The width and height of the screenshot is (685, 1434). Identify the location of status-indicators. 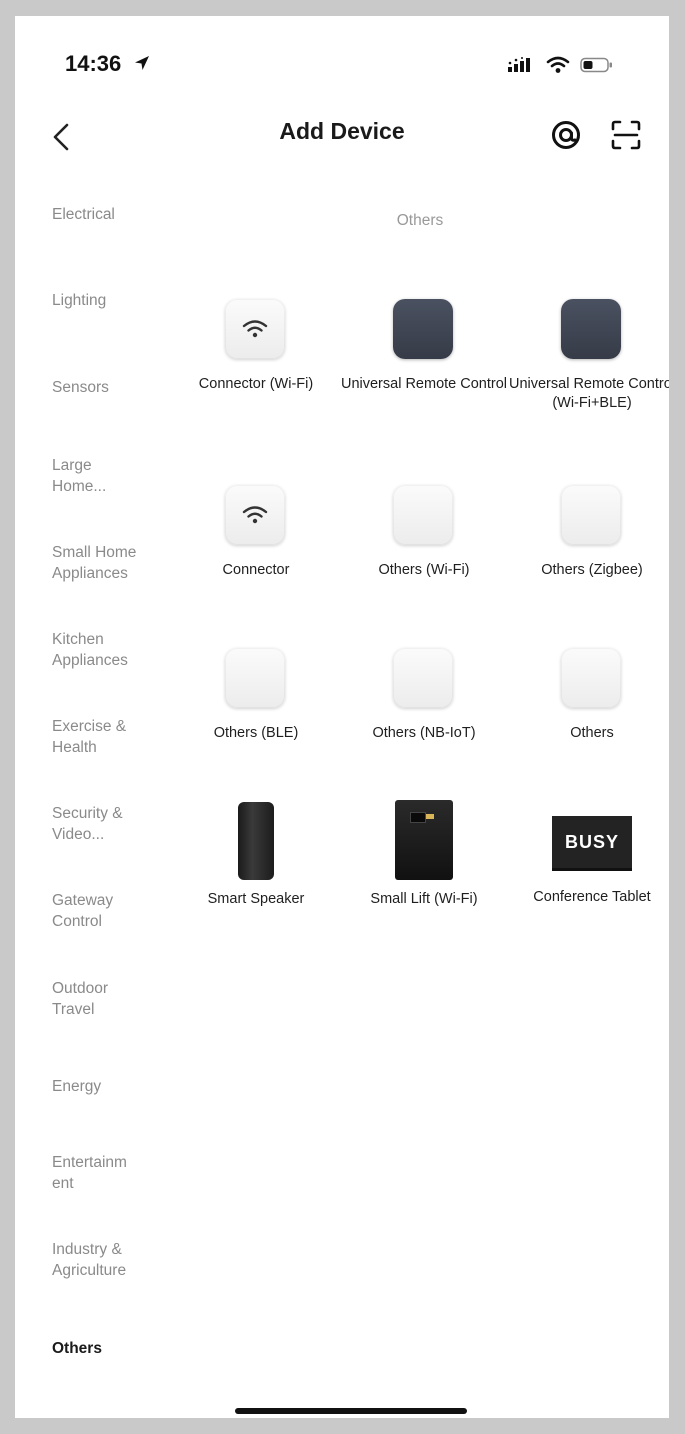
(561, 67).